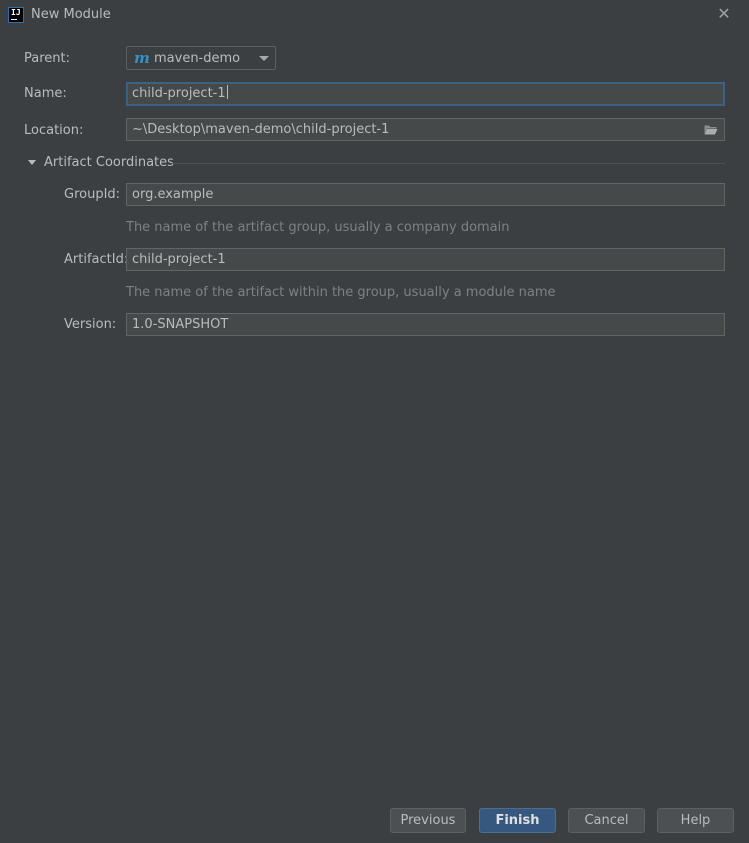 The height and width of the screenshot is (843, 749). What do you see at coordinates (425, 324) in the screenshot?
I see `version-input: 1.0-SNAPSHOT` at bounding box center [425, 324].